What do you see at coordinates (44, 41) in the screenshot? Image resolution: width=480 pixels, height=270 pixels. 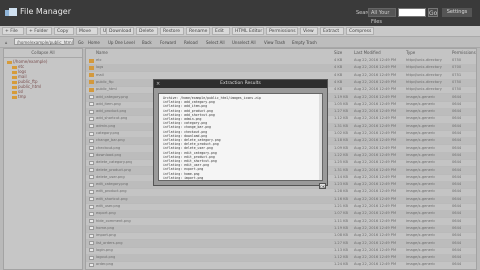 I see `path-input: /home/example/public_html` at bounding box center [44, 41].